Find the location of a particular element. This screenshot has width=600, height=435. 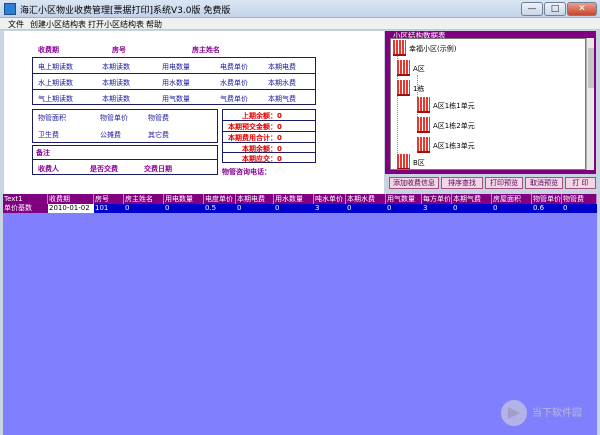

minimize-button: — is located at coordinates (532, 9).